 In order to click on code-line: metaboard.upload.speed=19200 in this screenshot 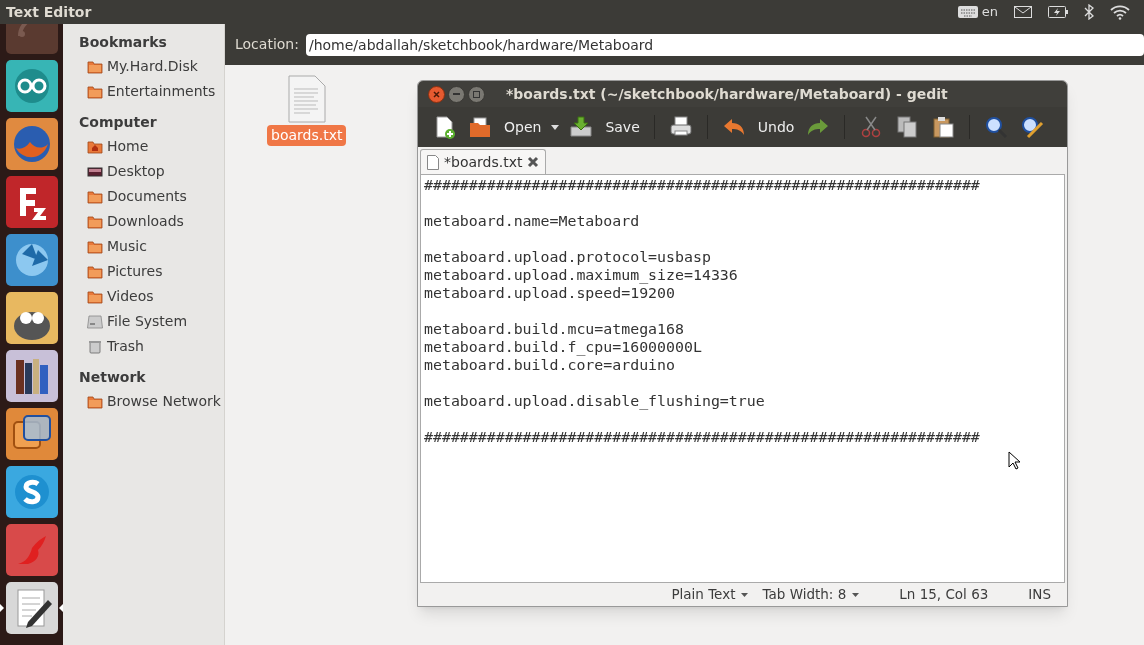, I will do `click(550, 293)`.